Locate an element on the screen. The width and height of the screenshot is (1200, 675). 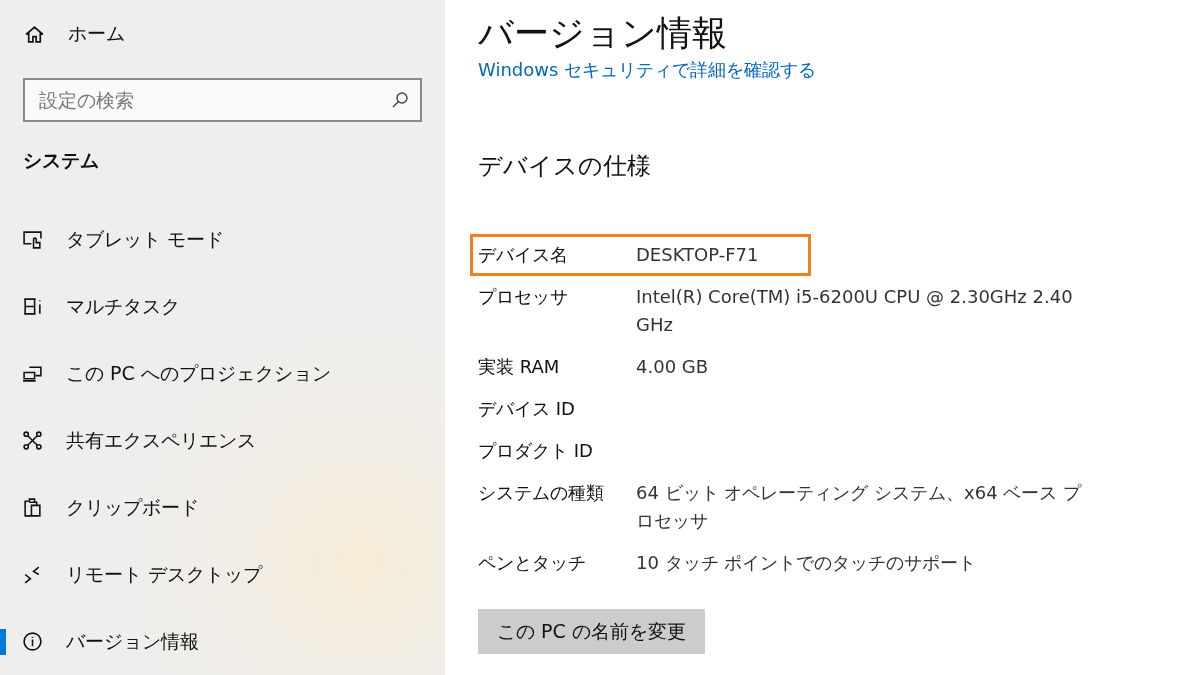
clipboard-icon is located at coordinates (32, 507).